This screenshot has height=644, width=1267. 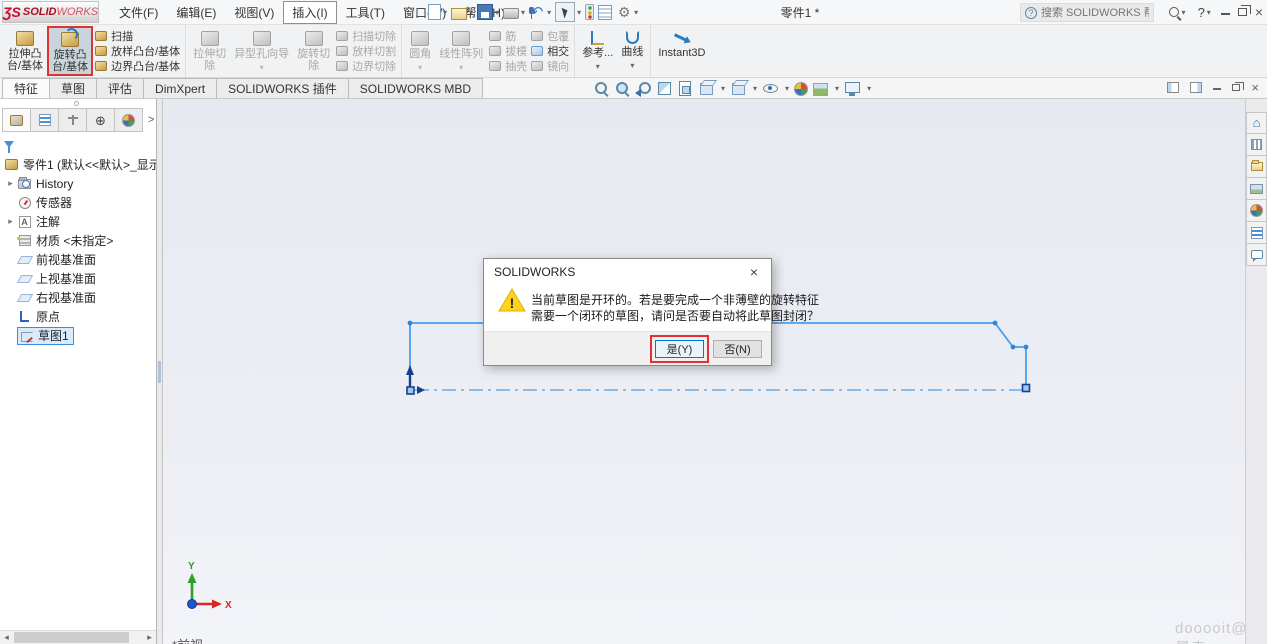 What do you see at coordinates (78, 144) in the screenshot?
I see `tree-filter-row` at bounding box center [78, 144].